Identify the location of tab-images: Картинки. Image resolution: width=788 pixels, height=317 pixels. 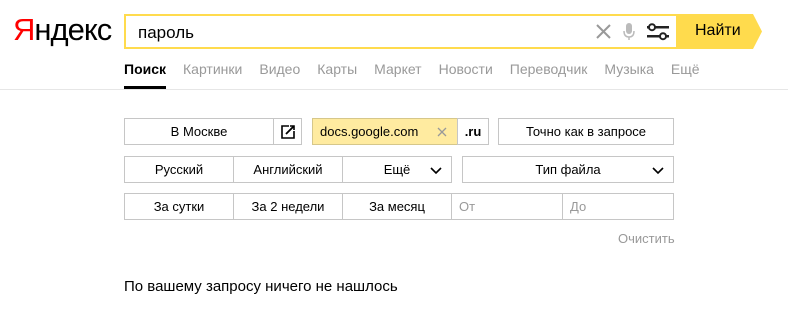
(212, 75).